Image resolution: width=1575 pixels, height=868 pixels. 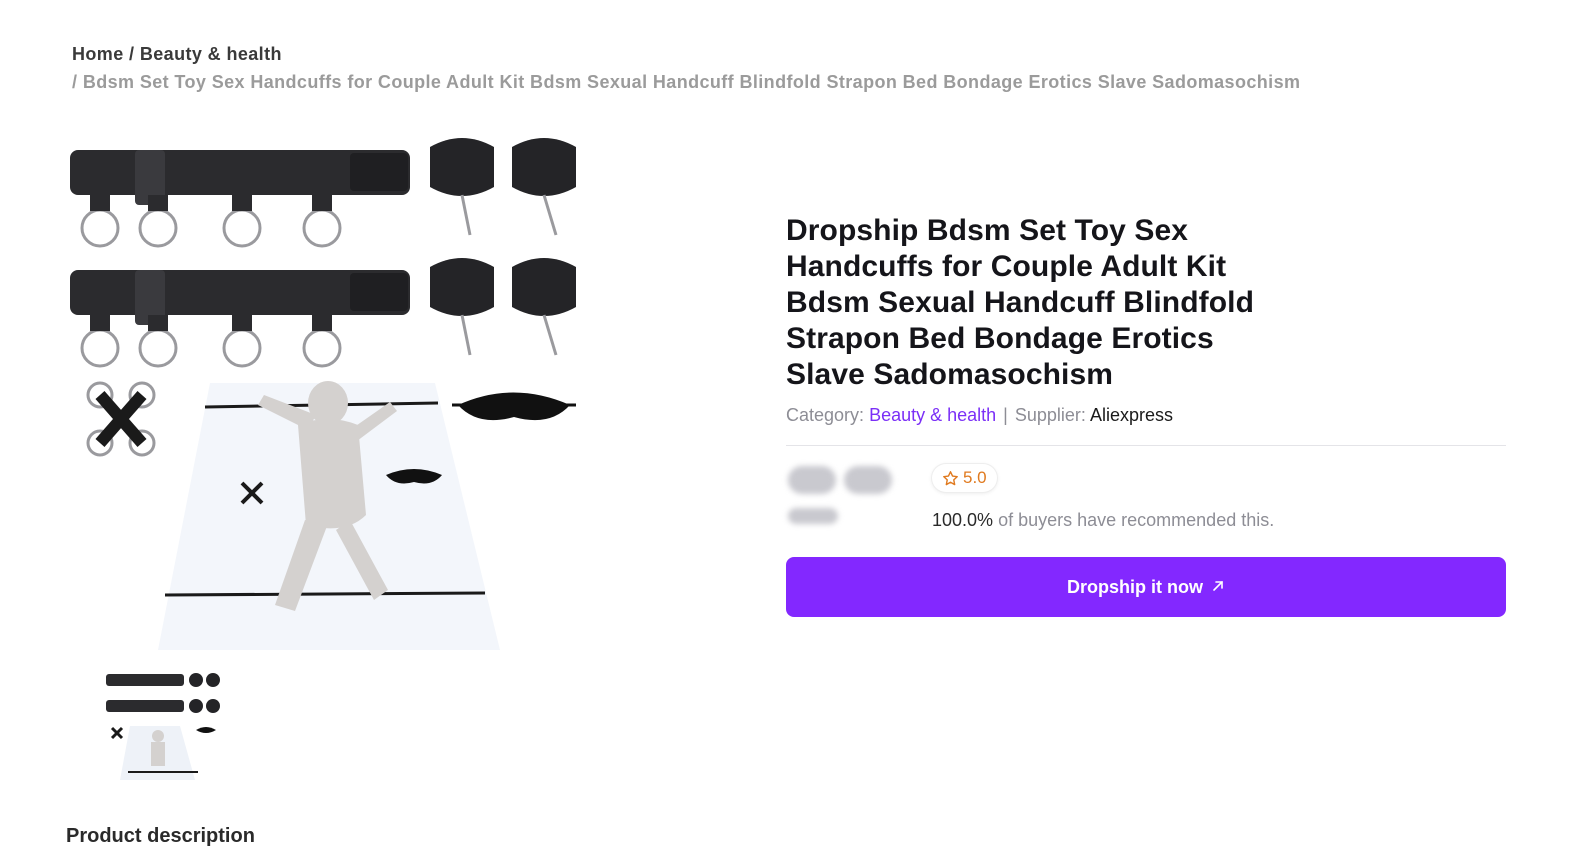 I want to click on recommend-label: of buyers have recommended this., so click(x=1136, y=520).